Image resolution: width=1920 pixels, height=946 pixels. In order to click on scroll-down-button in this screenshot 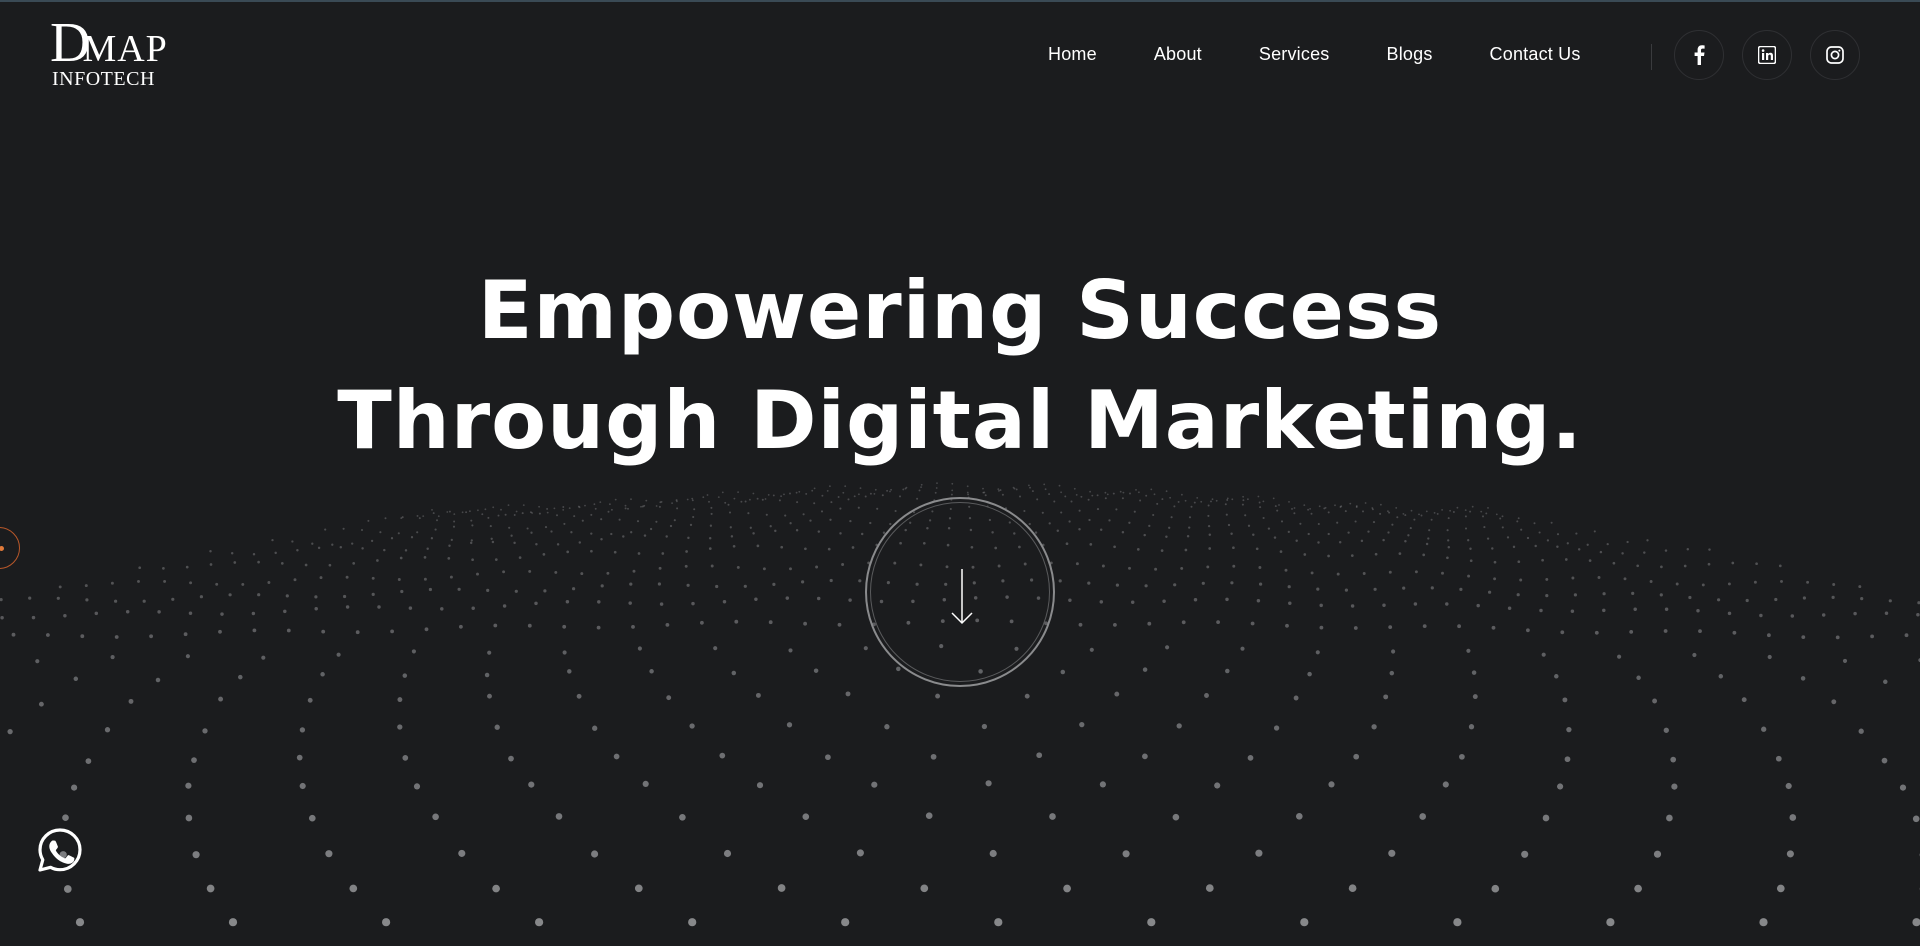, I will do `click(960, 592)`.